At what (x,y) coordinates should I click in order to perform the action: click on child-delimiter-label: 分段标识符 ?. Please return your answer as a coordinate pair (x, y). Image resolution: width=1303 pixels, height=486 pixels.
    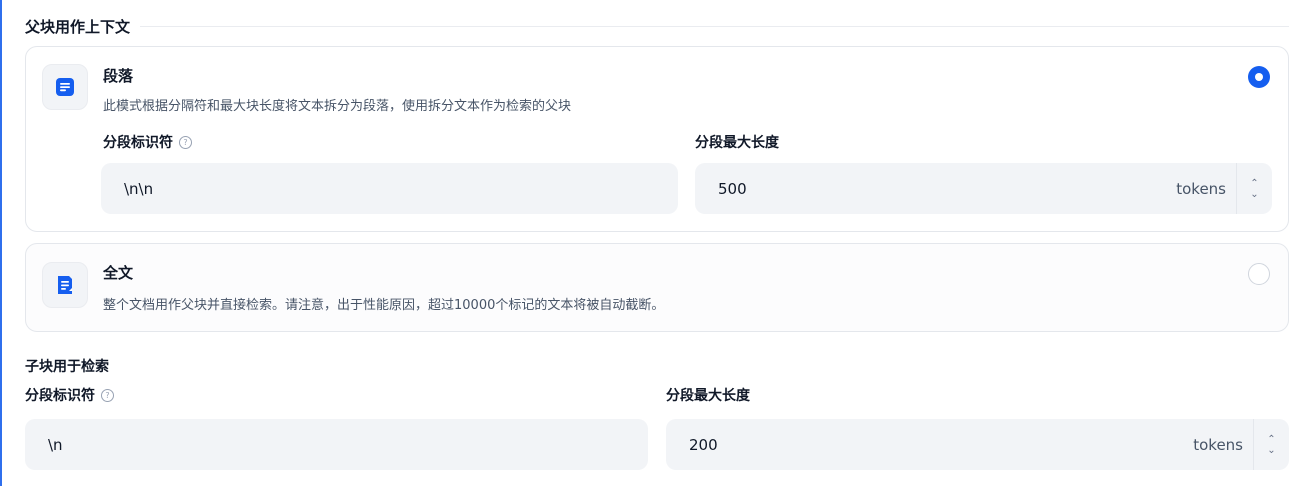
    Looking at the image, I should click on (69, 395).